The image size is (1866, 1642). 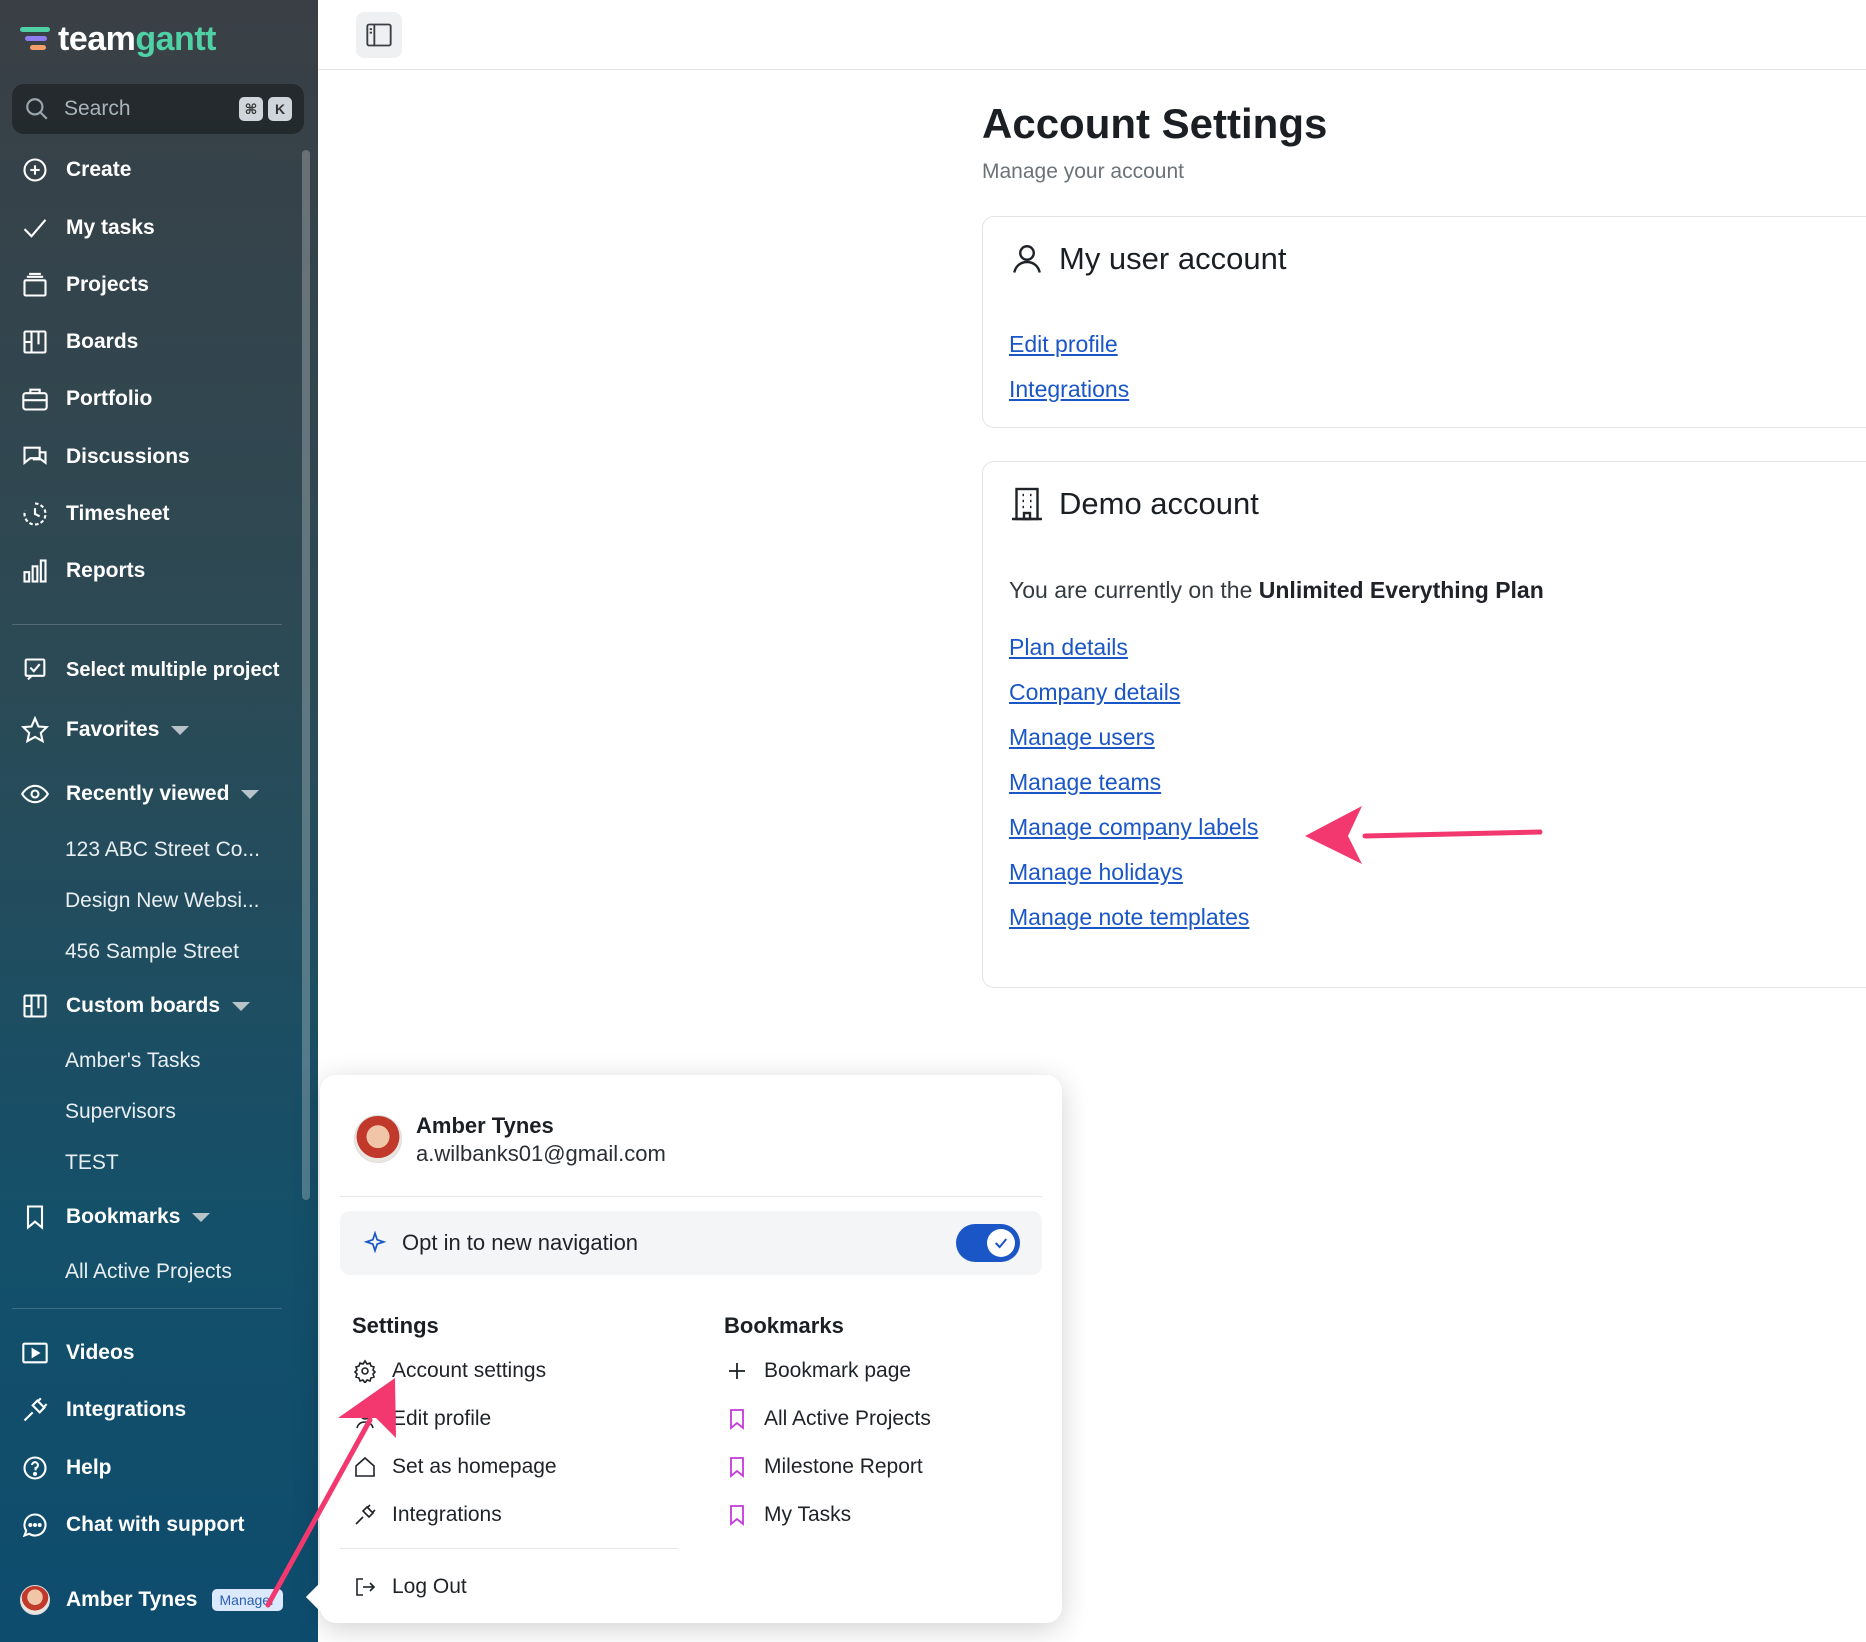 What do you see at coordinates (155, 1524) in the screenshot?
I see `sidebar-item-label: Chat with support` at bounding box center [155, 1524].